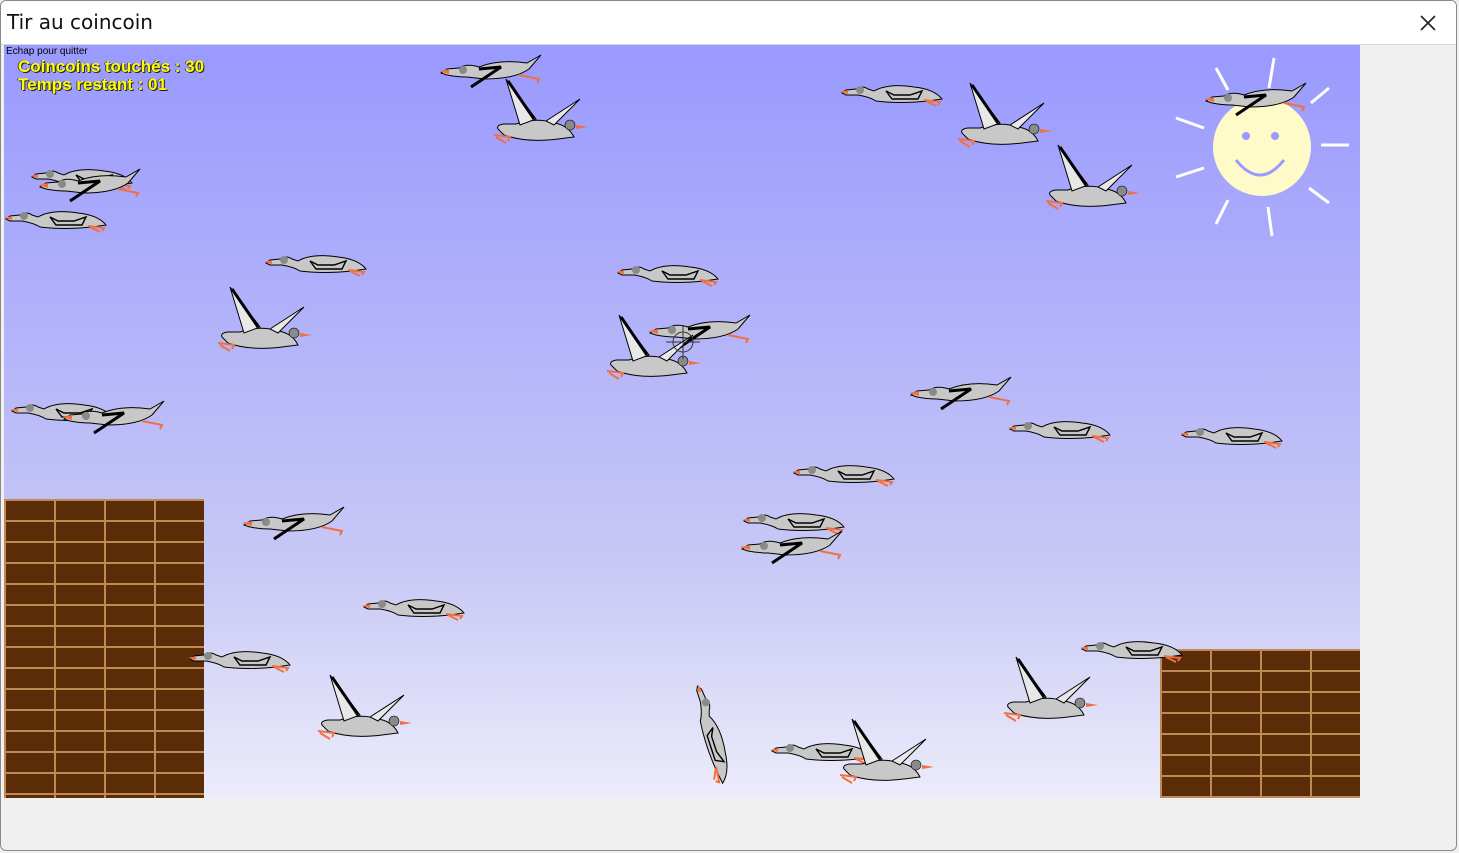 The width and height of the screenshot is (1459, 853). What do you see at coordinates (1260, 723) in the screenshot?
I see `brick-wall-right` at bounding box center [1260, 723].